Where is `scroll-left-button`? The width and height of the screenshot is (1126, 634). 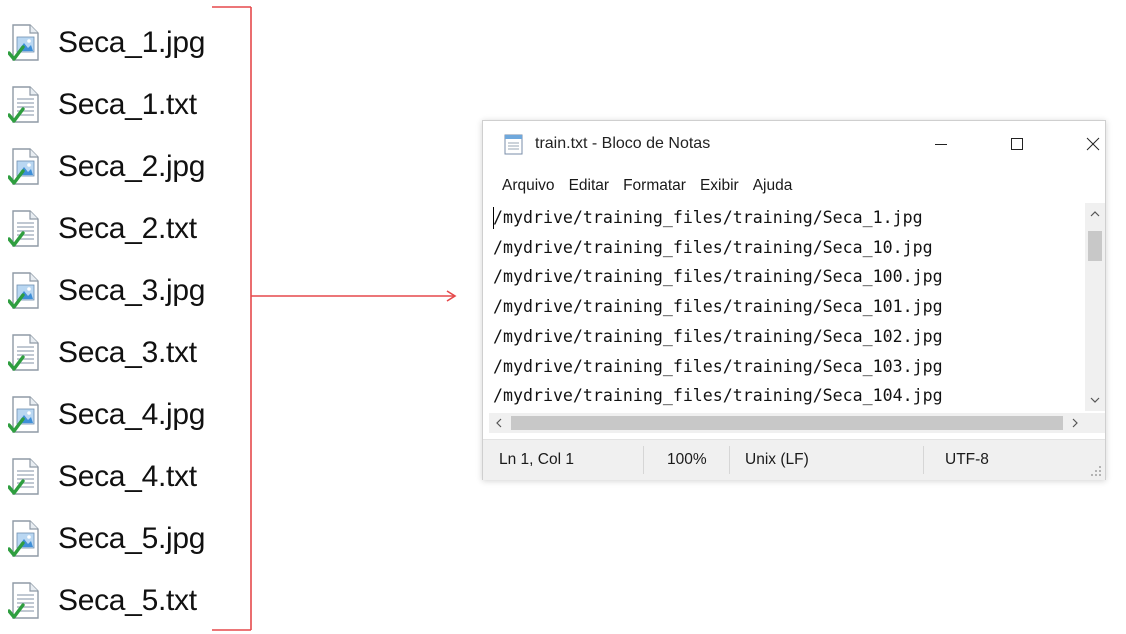
scroll-left-button is located at coordinates (499, 423).